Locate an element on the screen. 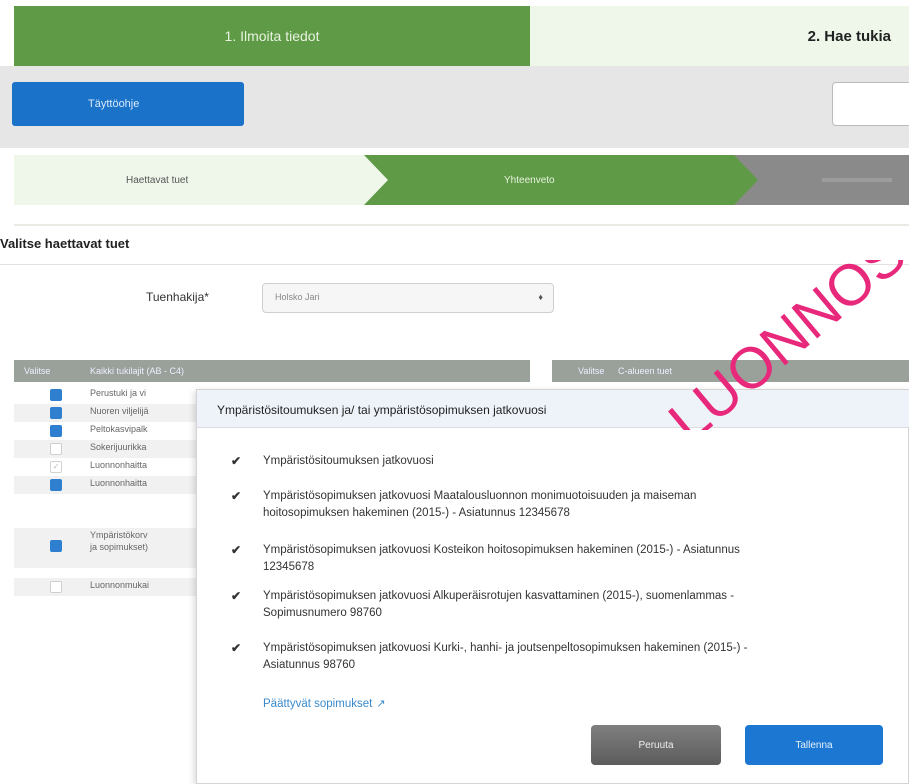 This screenshot has width=909, height=784. section-divider is located at coordinates (454, 264).